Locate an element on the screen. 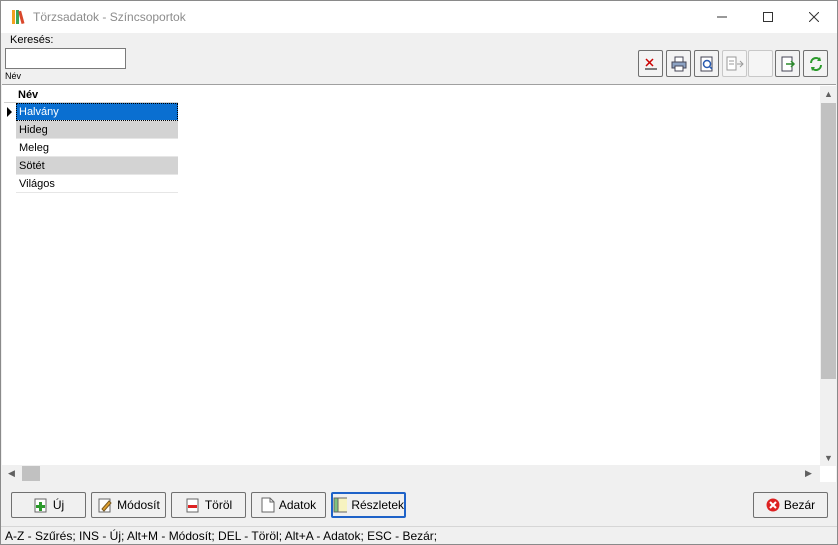  edit-icon is located at coordinates (105, 505).